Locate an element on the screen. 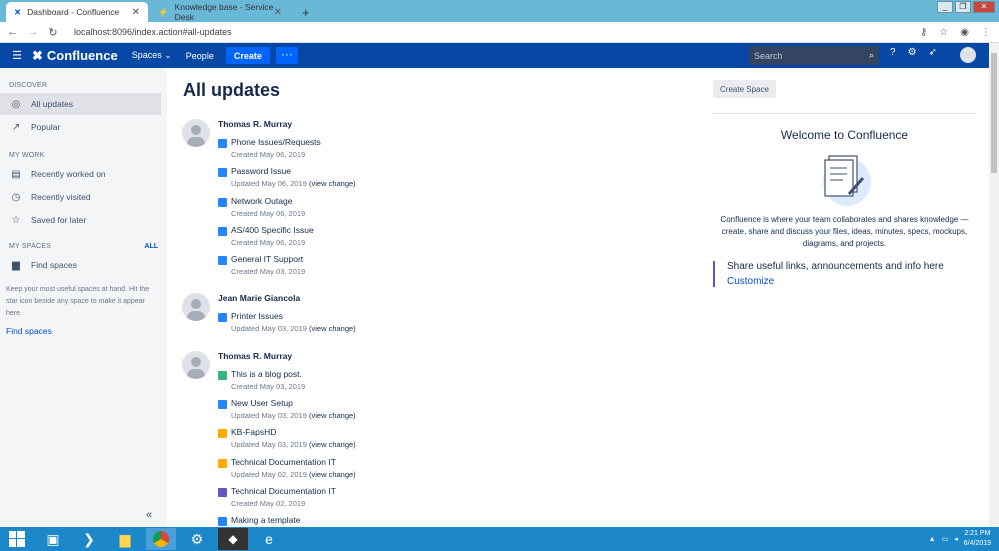  sidebar-item-label: All updates is located at coordinates (52, 104).